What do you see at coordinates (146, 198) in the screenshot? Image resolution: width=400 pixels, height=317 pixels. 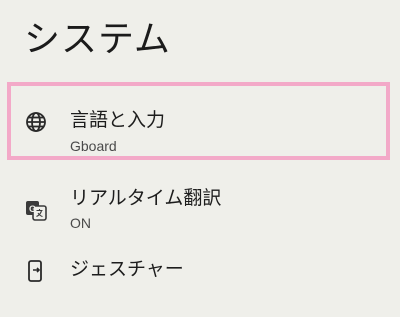 I see `settings-item-title: リアルタイム翻訳` at bounding box center [146, 198].